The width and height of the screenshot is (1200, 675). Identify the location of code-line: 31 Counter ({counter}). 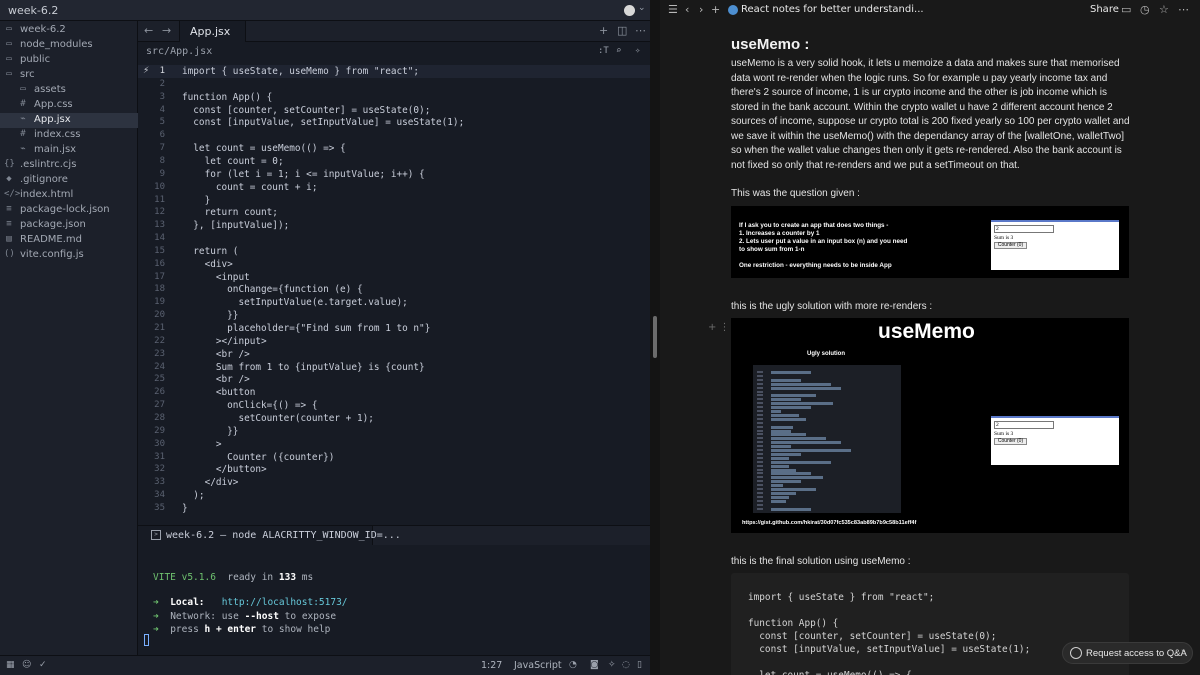
(394, 457).